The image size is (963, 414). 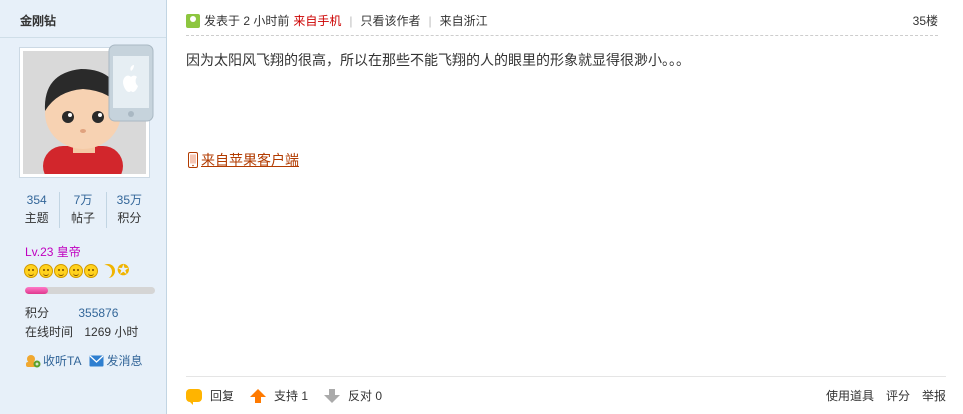 What do you see at coordinates (37, 290) in the screenshot?
I see `level-progress-fill` at bounding box center [37, 290].